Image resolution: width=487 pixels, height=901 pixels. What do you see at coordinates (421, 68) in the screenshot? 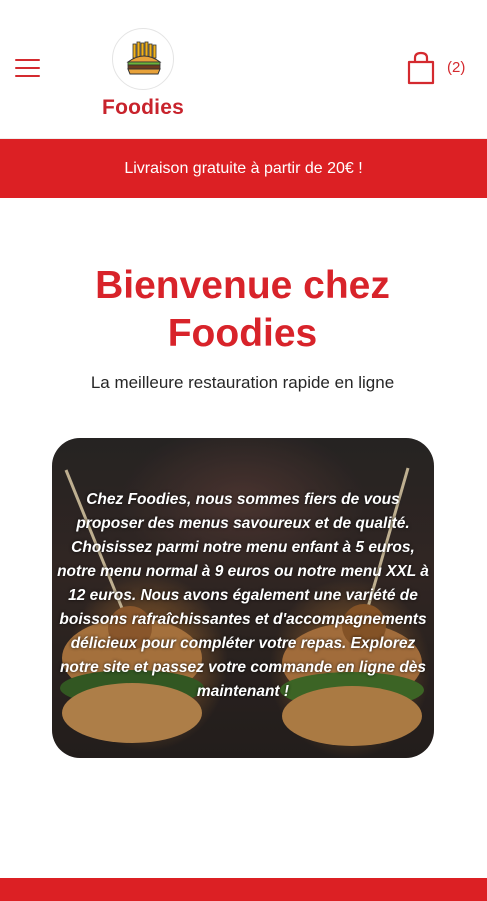
I see `shopping-bag-icon` at bounding box center [421, 68].